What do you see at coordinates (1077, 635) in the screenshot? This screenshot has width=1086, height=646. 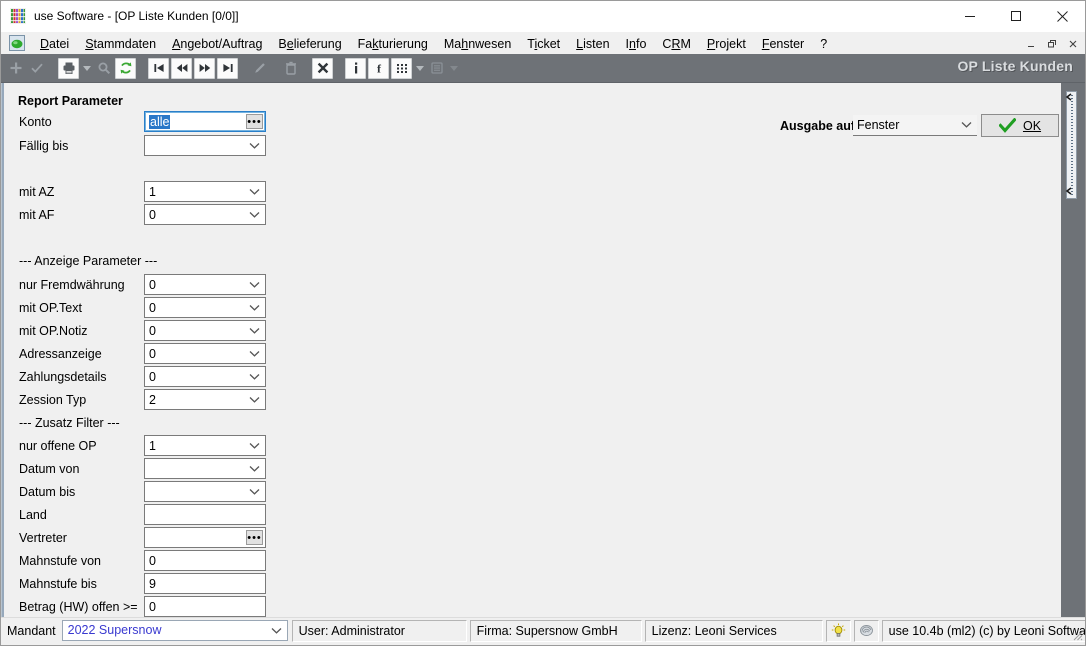 I see `resize-grip-icon` at bounding box center [1077, 635].